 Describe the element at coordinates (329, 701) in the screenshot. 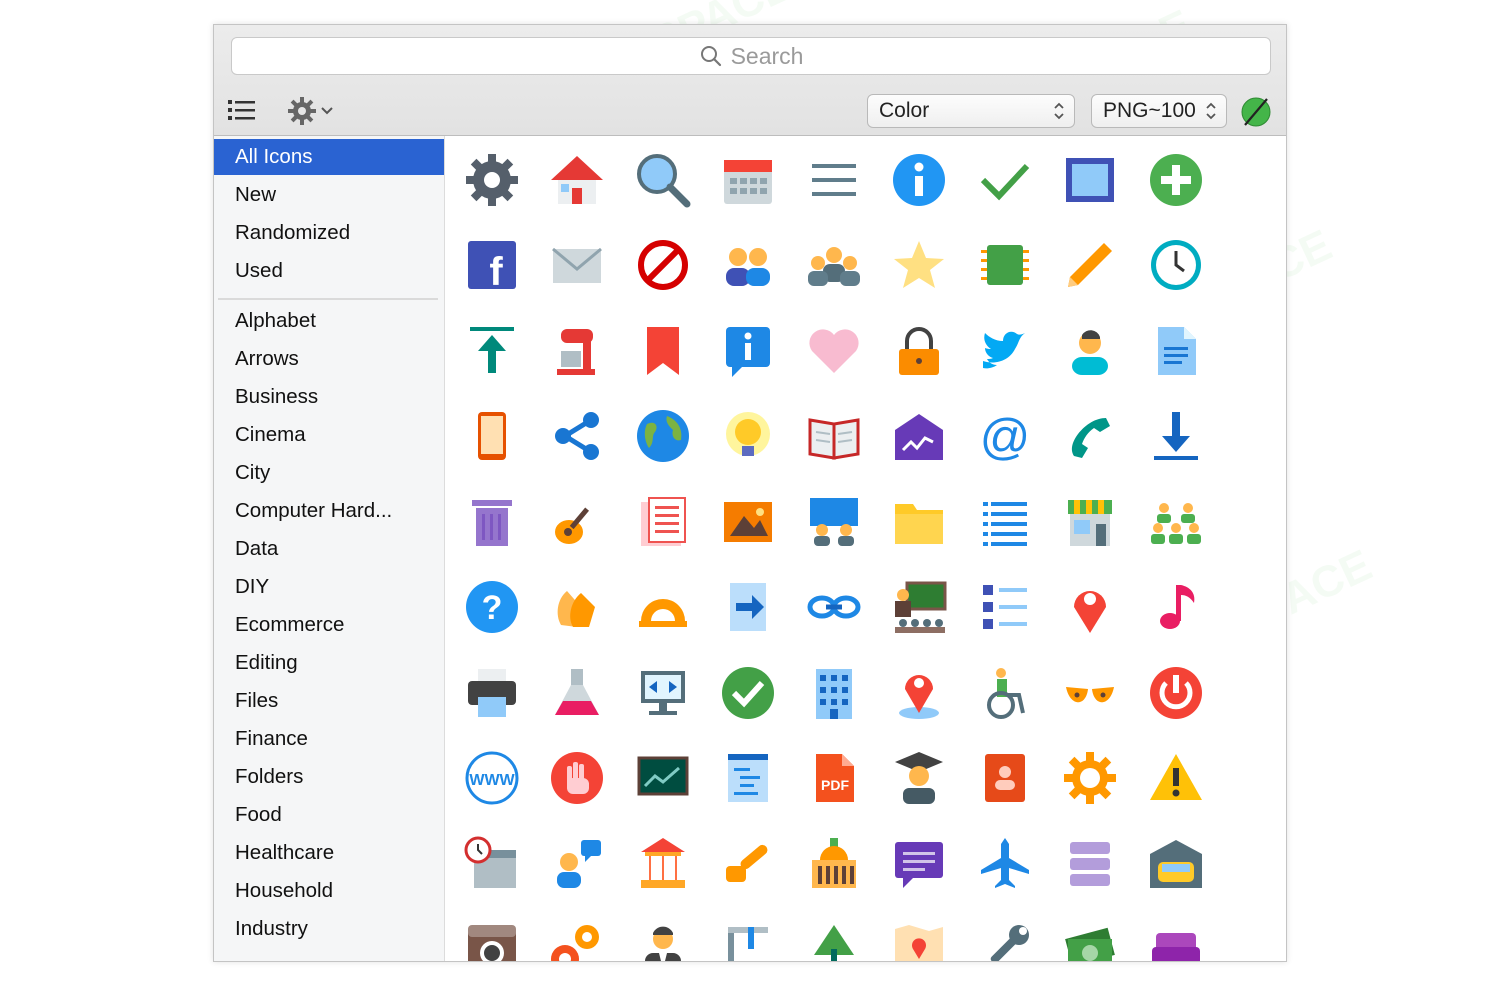

I see `sidebar-item-files: Files` at that location.